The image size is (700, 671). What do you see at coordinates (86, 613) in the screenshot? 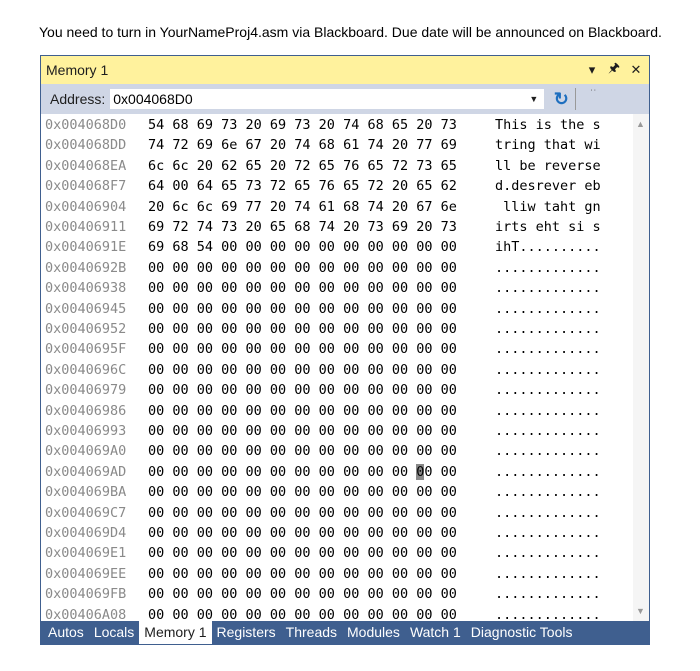
I see `row-address: 0x00406A08` at bounding box center [86, 613].